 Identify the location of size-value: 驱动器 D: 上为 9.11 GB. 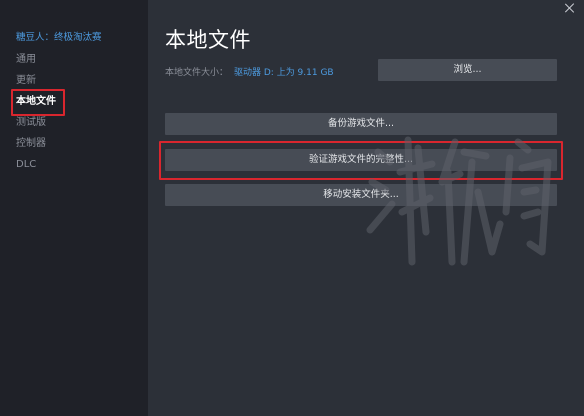
(284, 73).